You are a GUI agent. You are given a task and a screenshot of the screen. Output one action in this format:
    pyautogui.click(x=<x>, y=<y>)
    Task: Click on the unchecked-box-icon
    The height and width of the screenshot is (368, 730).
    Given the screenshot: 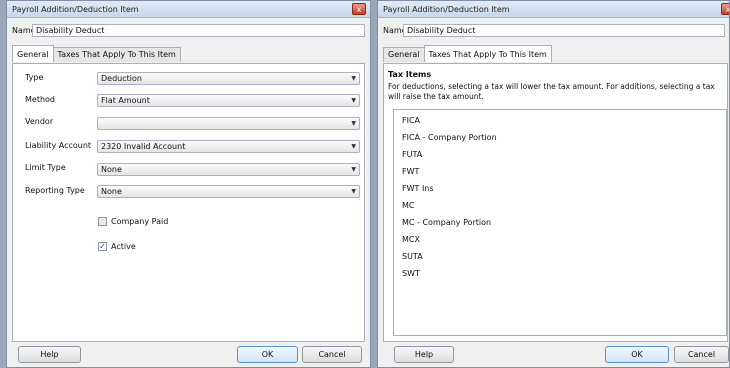 What is the action you would take?
    pyautogui.click(x=102, y=221)
    